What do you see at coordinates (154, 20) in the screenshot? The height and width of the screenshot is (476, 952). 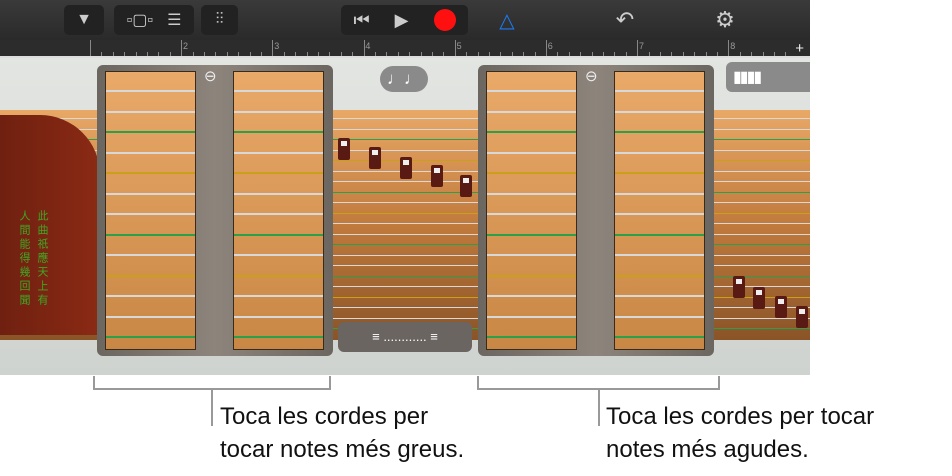 I see `view-buttons: ▫▢▫ ☰` at bounding box center [154, 20].